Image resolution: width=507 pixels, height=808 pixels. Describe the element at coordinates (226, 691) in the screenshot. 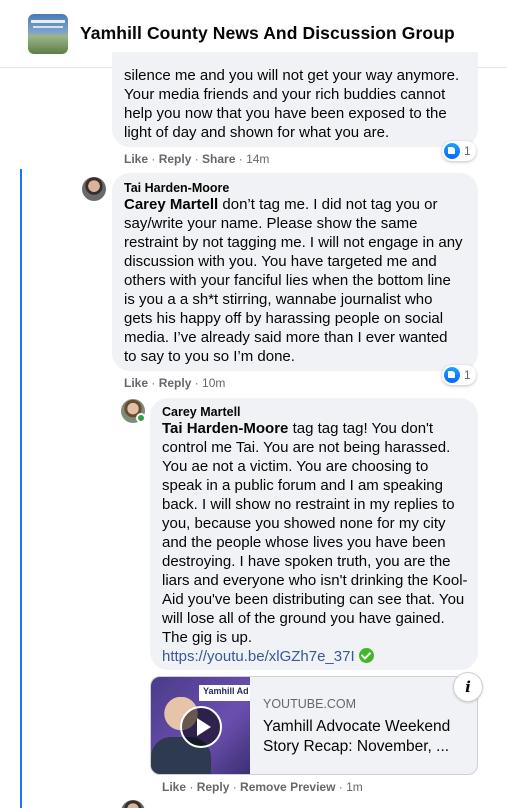

I see `thumbnail-text: Yamhill Ad` at that location.